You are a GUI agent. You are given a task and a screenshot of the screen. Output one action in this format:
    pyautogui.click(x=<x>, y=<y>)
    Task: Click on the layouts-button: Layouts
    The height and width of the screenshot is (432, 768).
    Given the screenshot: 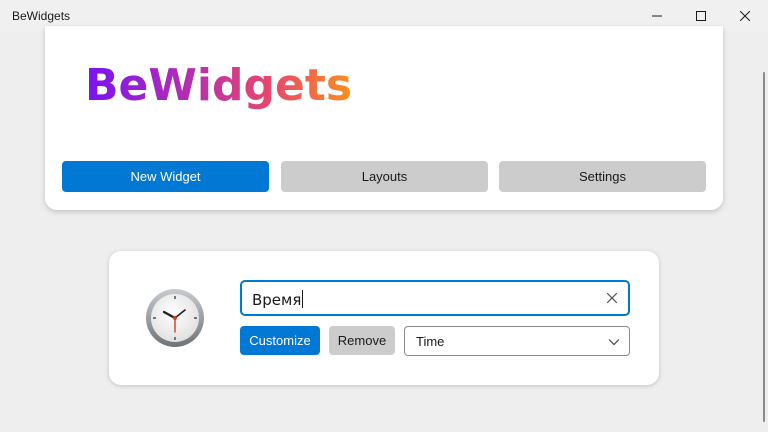 What is the action you would take?
    pyautogui.click(x=384, y=176)
    